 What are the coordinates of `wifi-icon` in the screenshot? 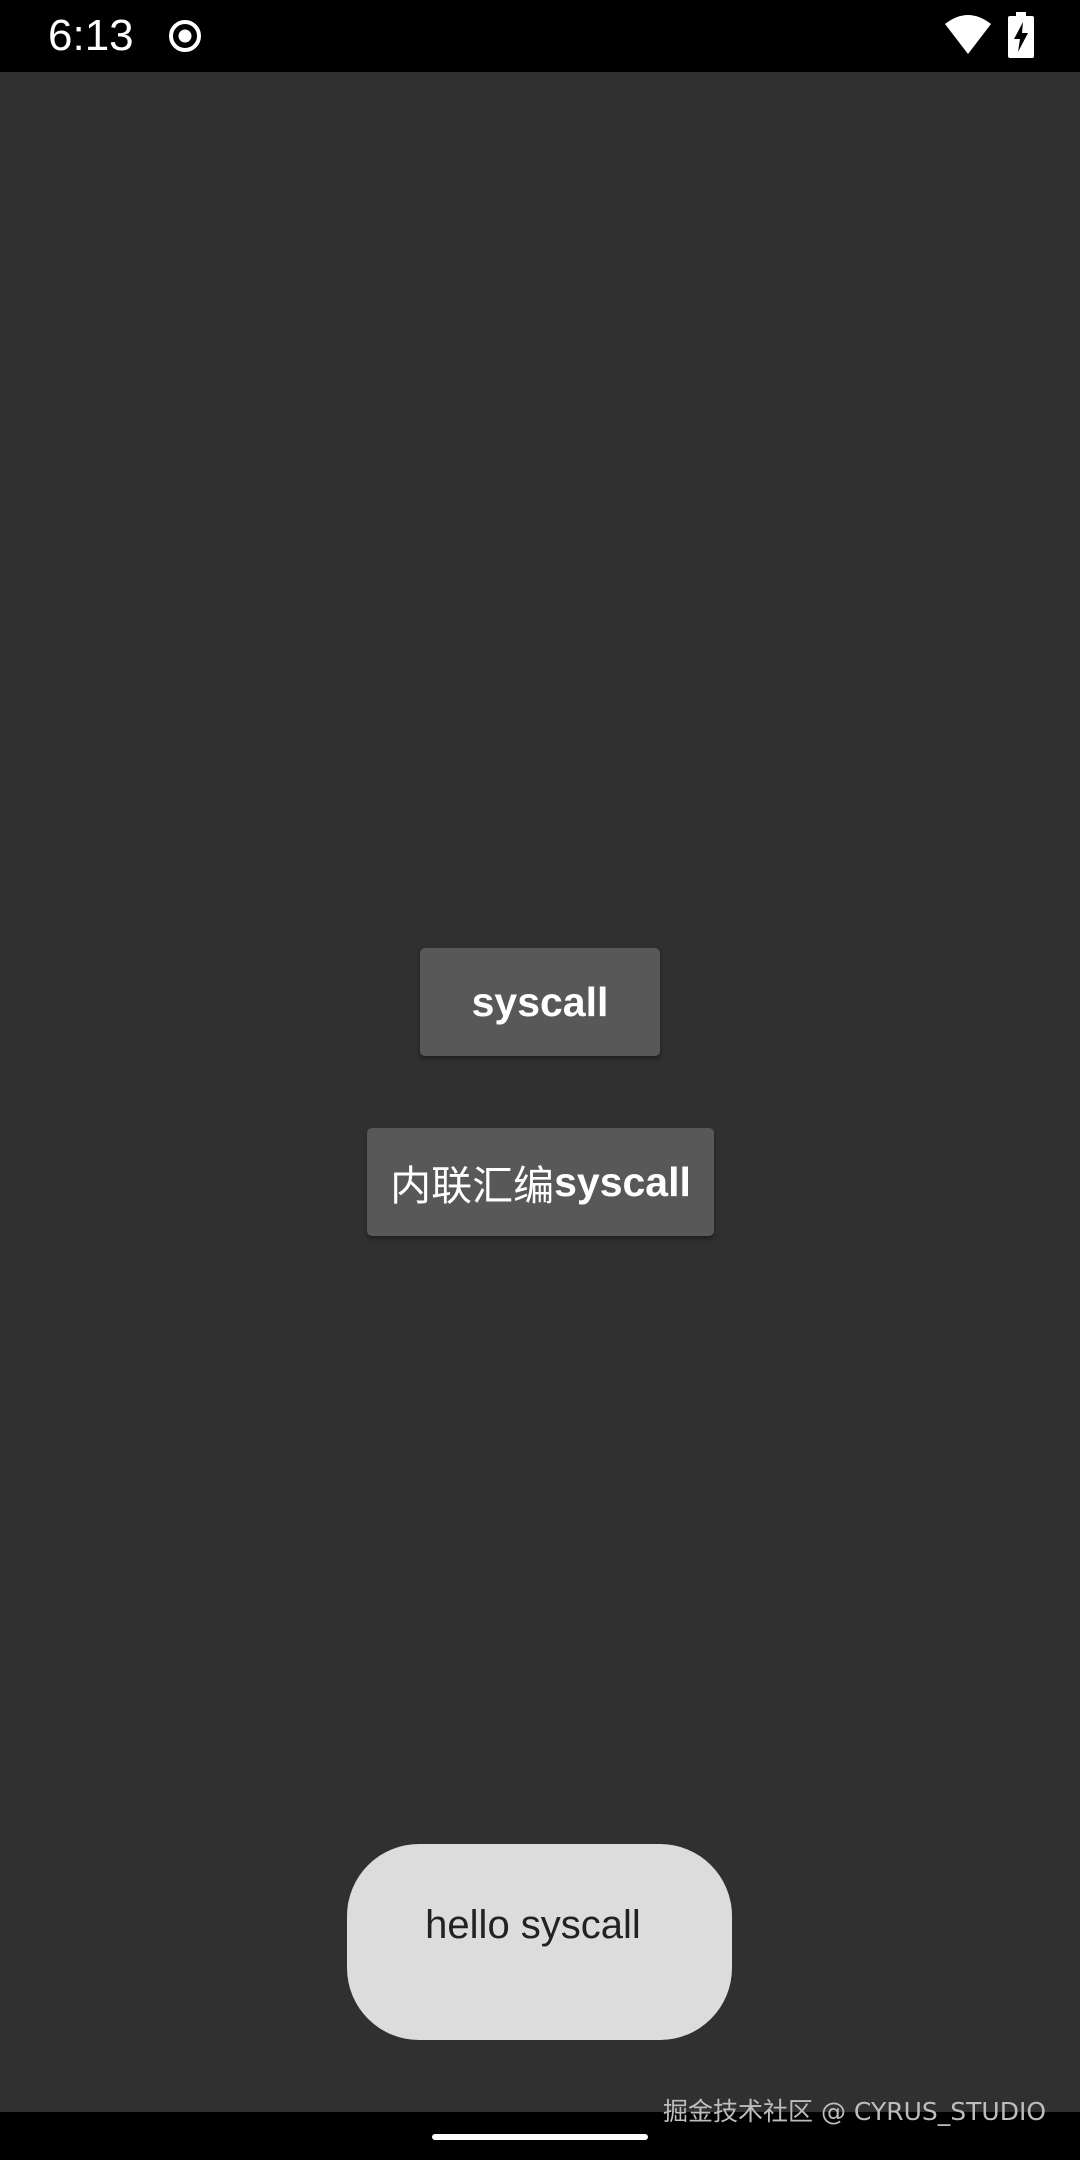 It's located at (968, 35).